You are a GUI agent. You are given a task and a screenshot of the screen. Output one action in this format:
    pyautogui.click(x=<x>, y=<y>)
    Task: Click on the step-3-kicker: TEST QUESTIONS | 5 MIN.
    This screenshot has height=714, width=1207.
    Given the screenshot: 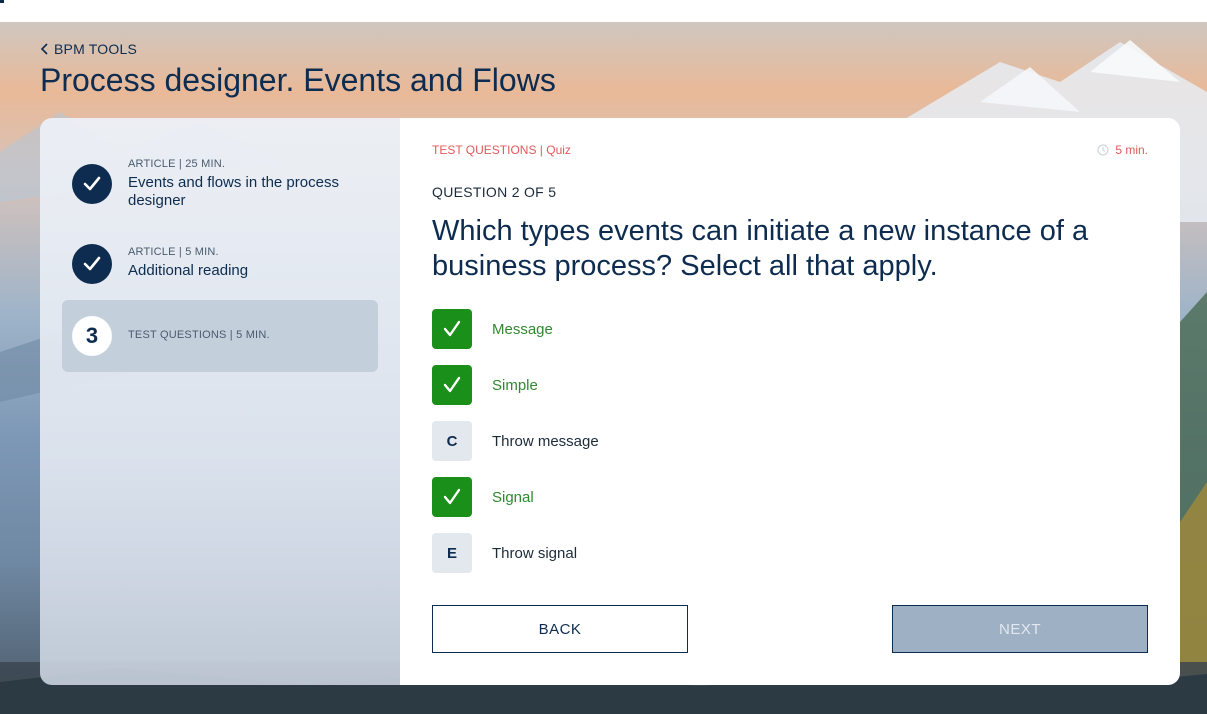 What is the action you would take?
    pyautogui.click(x=199, y=335)
    